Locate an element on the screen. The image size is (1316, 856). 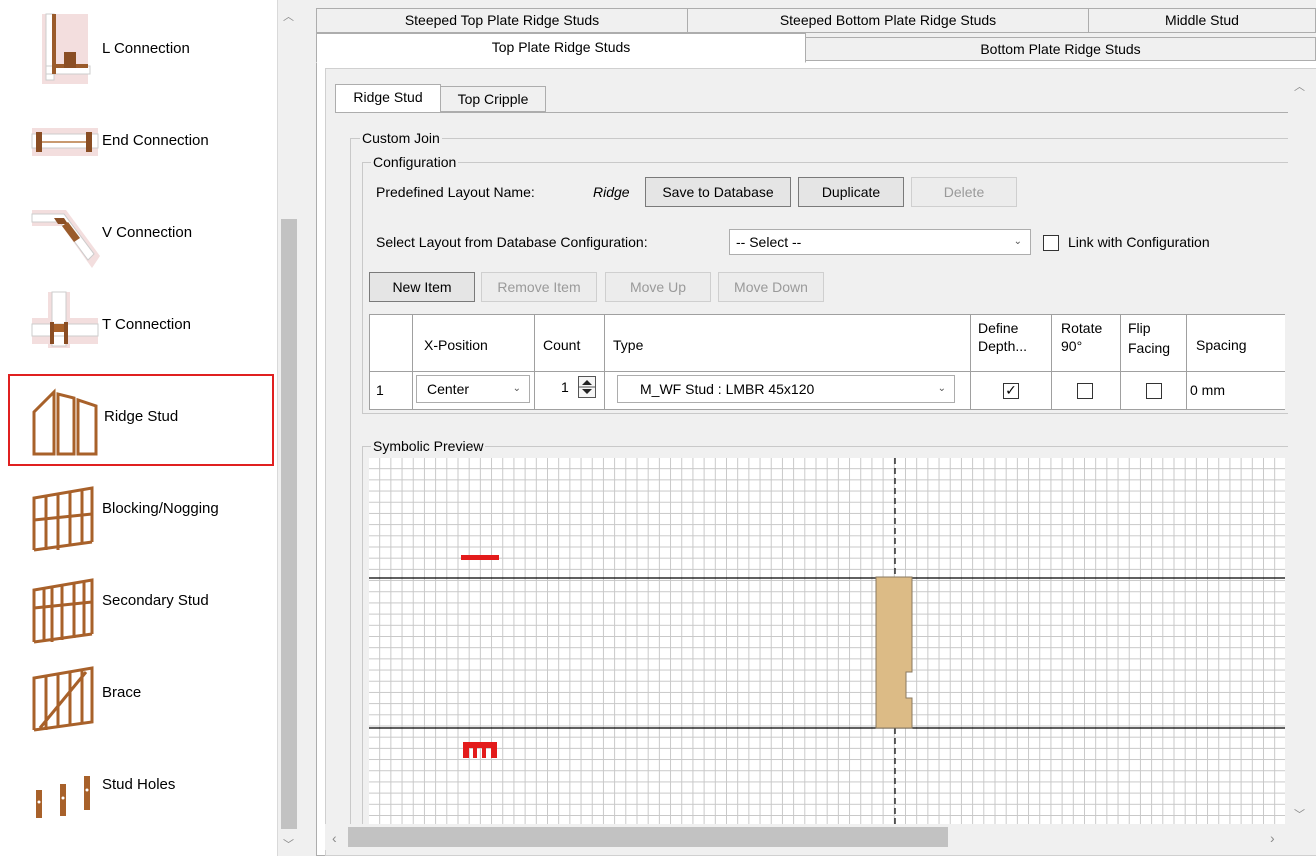
stepper-arrows-icon is located at coordinates (587, 387).